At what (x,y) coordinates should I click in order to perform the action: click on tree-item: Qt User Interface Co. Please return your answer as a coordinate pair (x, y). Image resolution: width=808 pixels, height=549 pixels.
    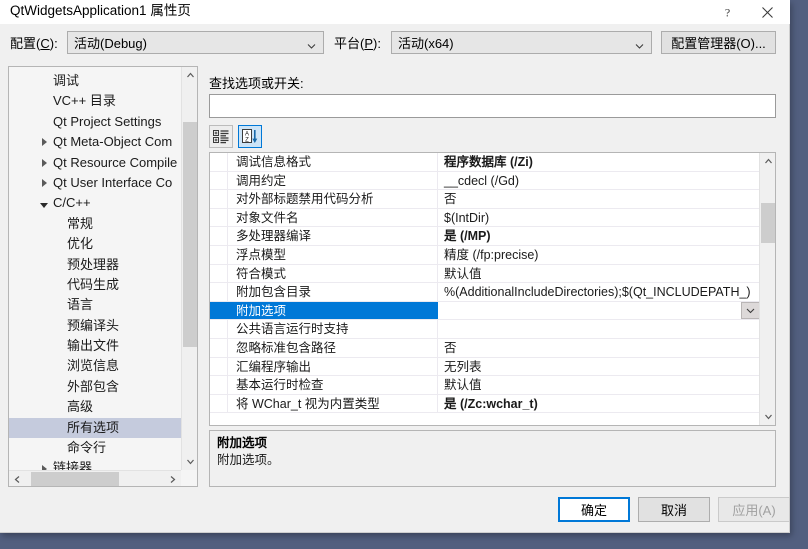
    Looking at the image, I should click on (95, 183).